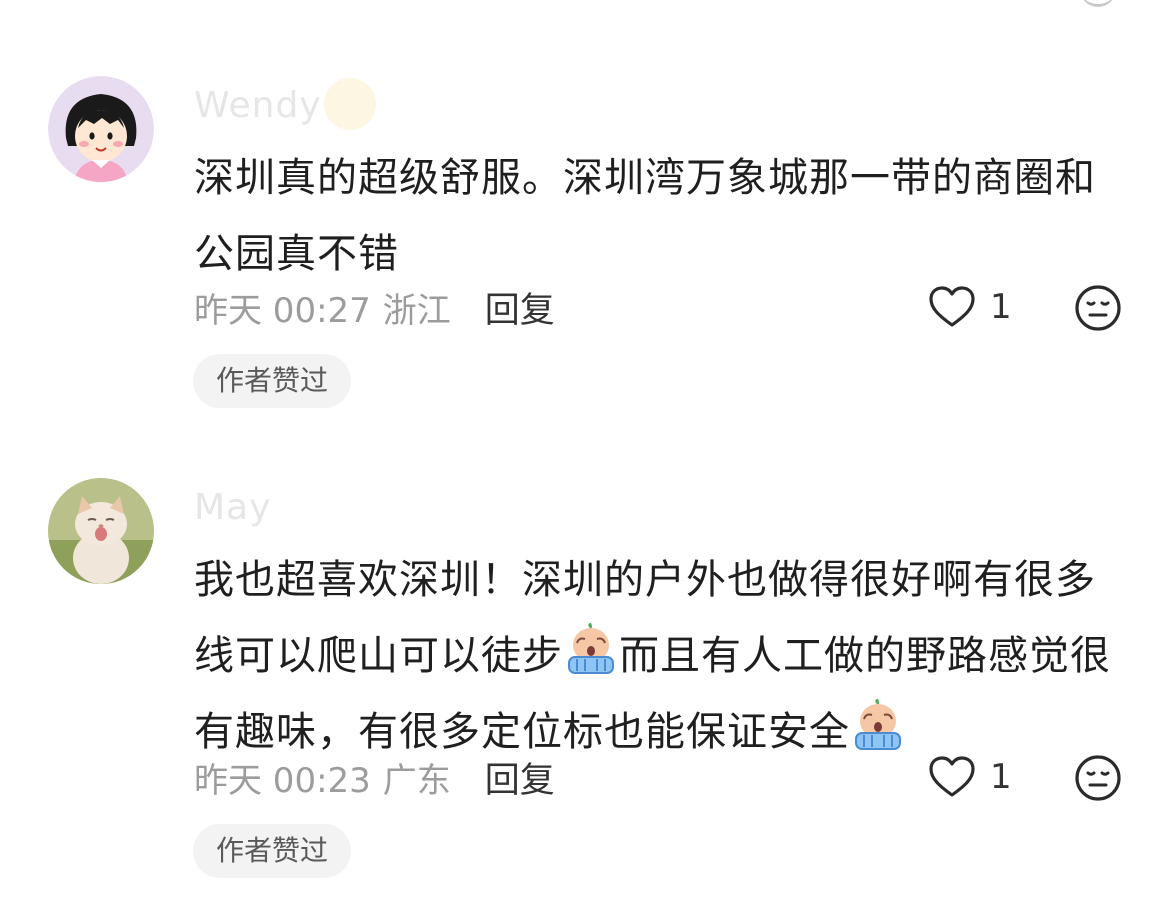 The width and height of the screenshot is (1170, 912). I want to click on username: May, so click(232, 508).